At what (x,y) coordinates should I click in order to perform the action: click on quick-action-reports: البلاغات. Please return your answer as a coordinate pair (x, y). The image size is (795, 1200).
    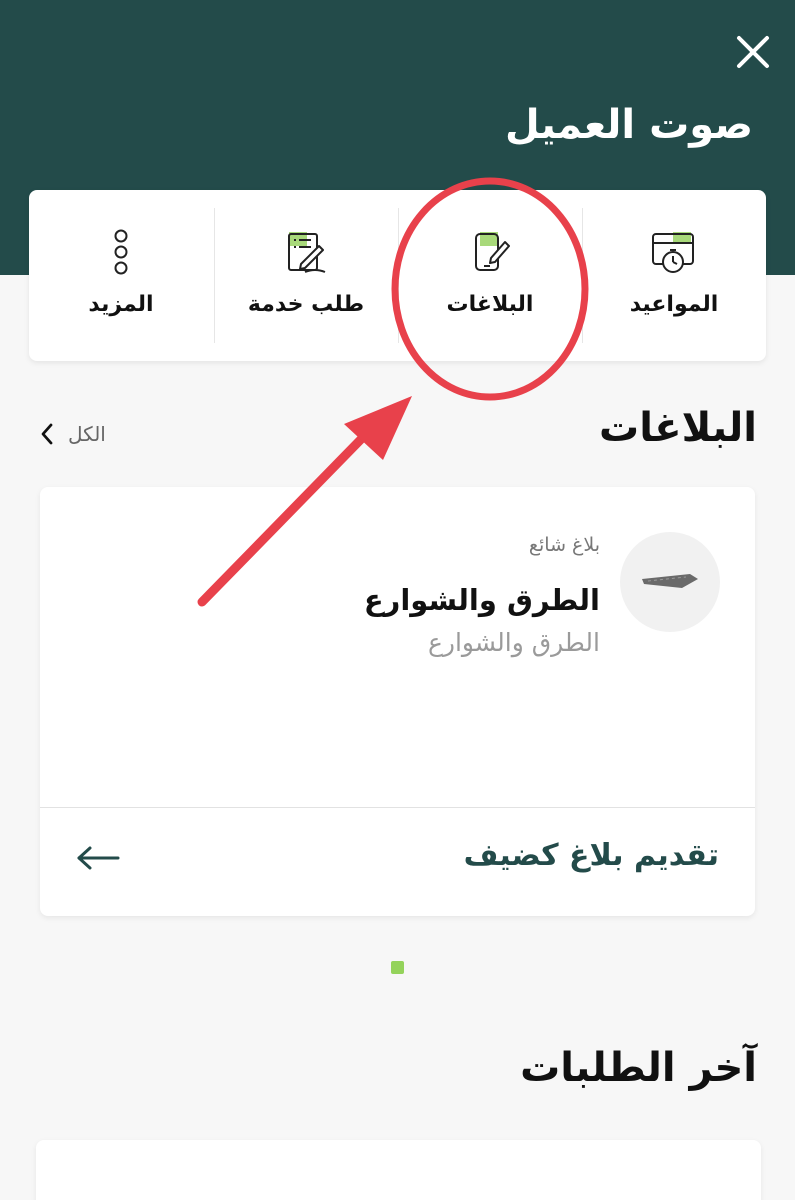
    Looking at the image, I should click on (490, 275).